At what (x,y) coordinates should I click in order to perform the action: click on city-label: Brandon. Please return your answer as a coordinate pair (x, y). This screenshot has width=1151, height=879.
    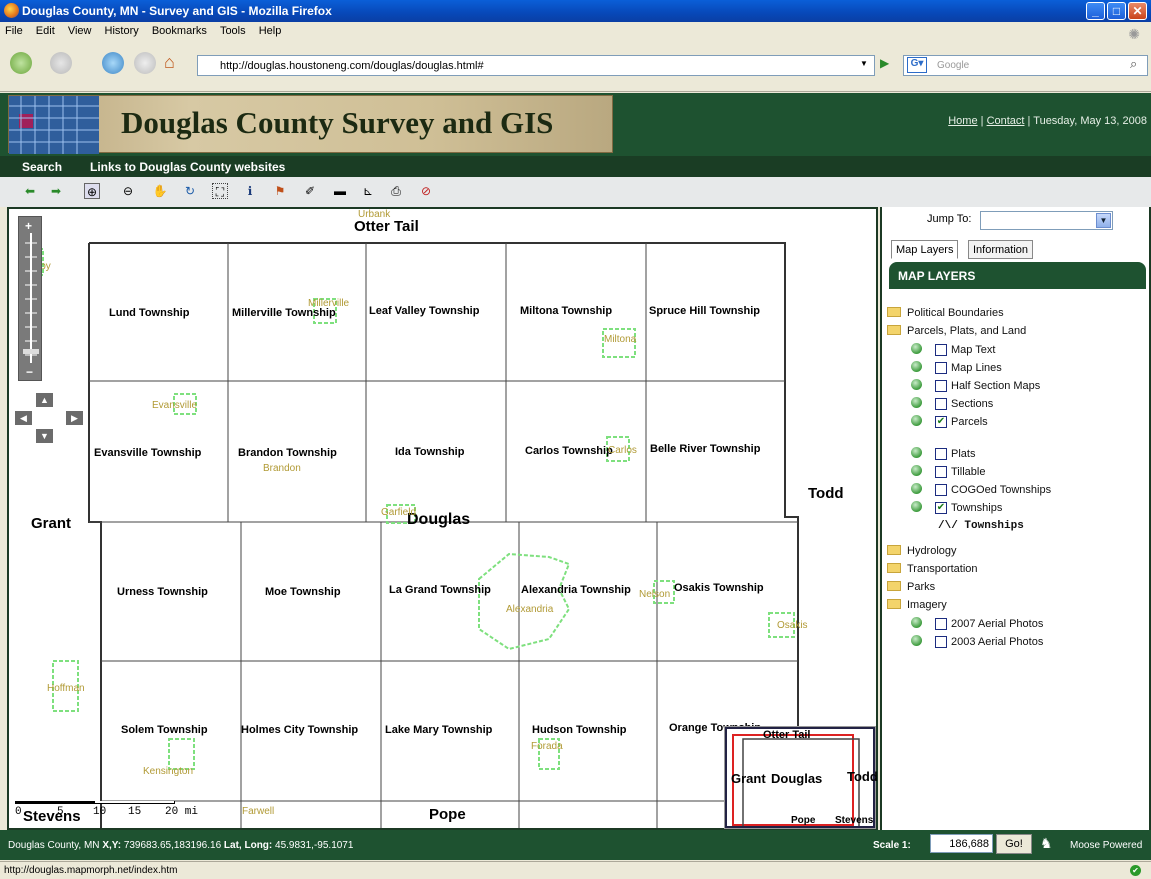
    Looking at the image, I should click on (282, 468).